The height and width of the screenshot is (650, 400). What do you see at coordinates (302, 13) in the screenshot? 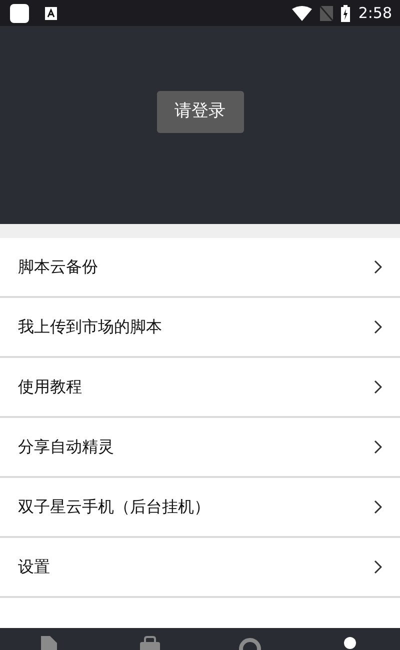
I see `wifi-icon` at bounding box center [302, 13].